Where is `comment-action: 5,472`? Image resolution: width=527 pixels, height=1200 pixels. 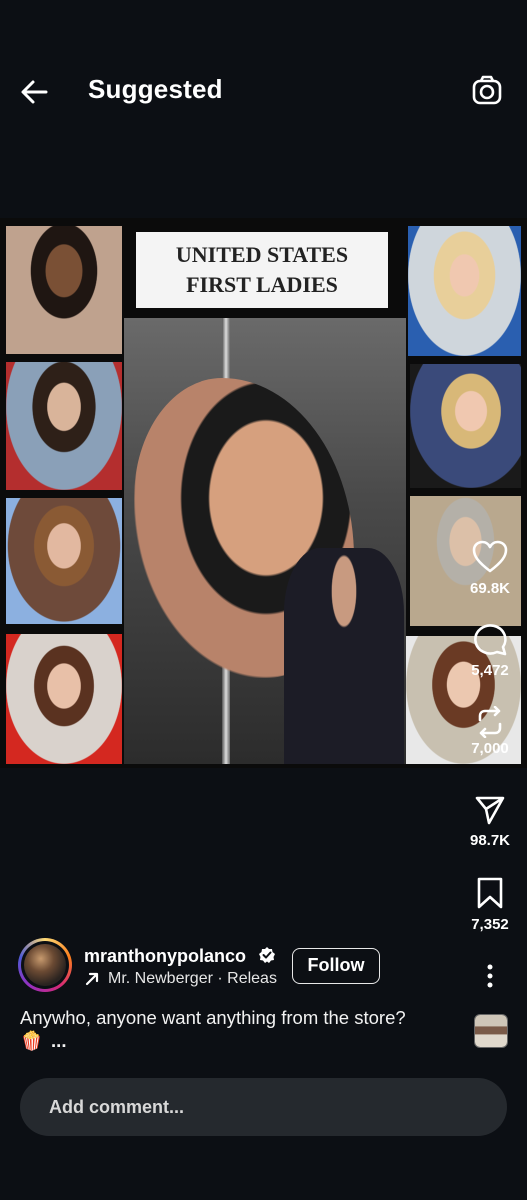 comment-action: 5,472 is located at coordinates (490, 650).